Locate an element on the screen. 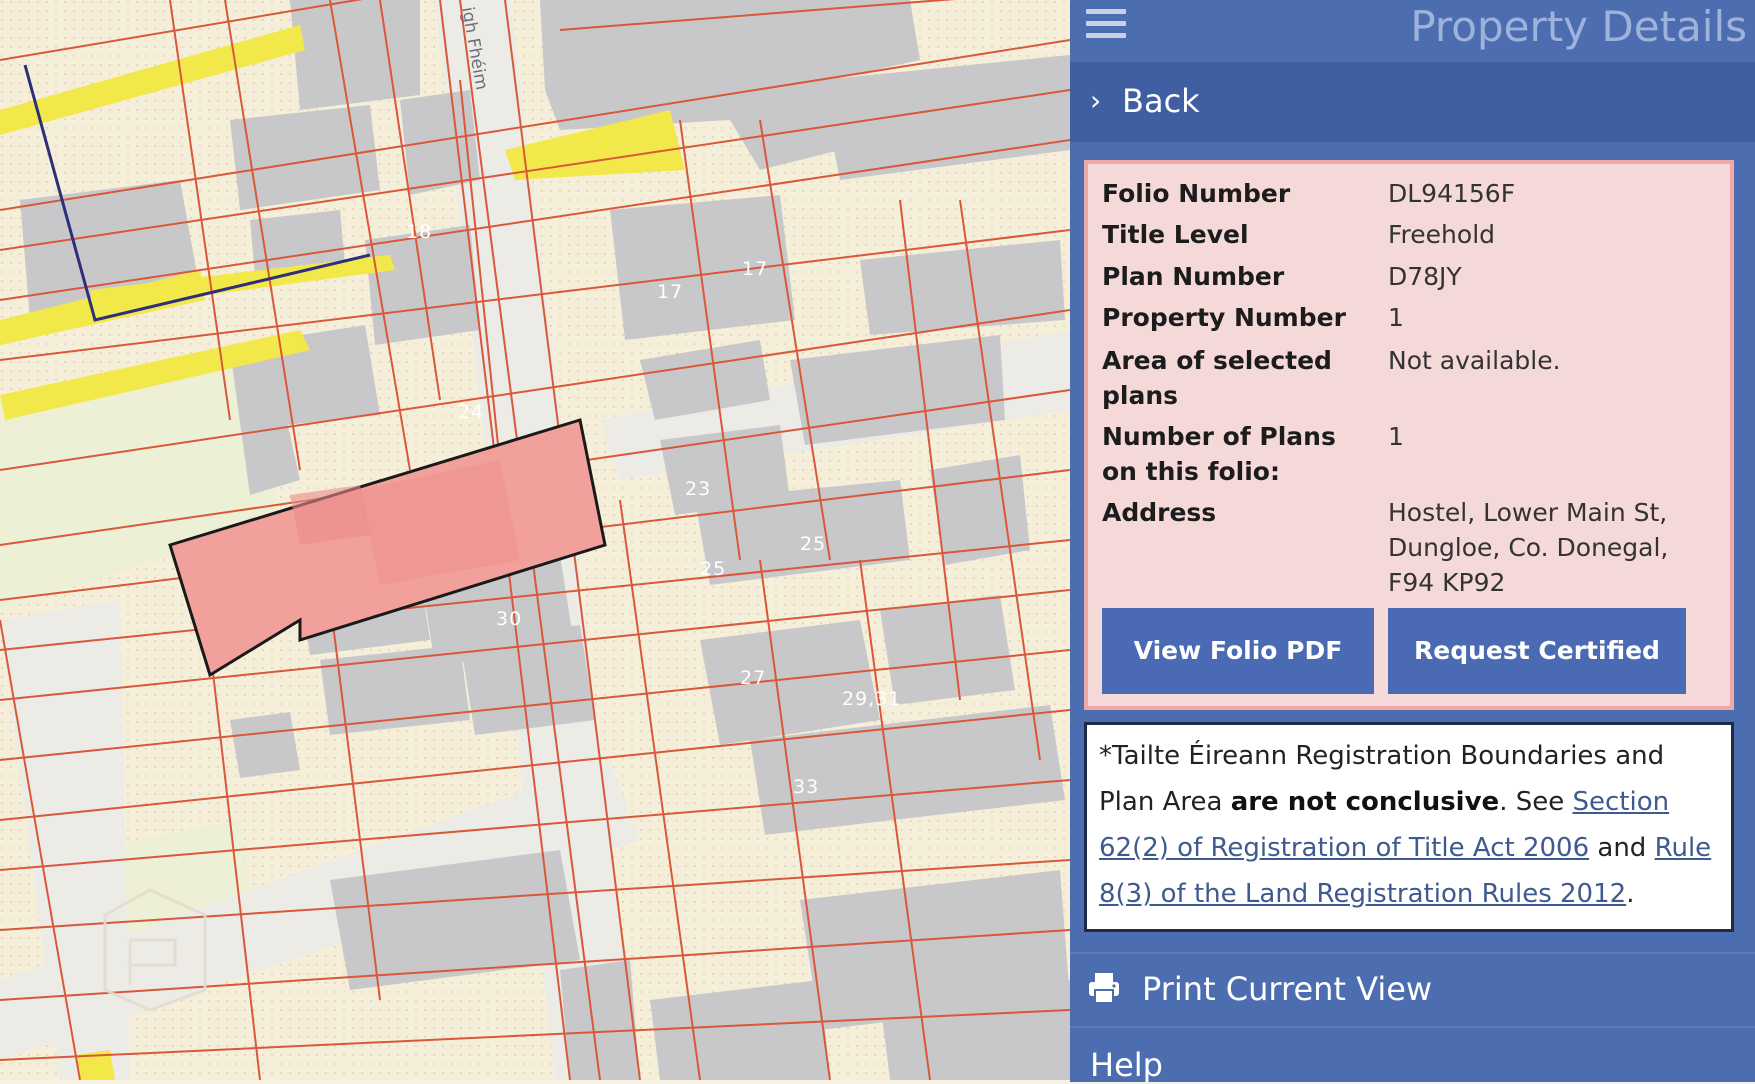  back-label: Back is located at coordinates (1161, 101).